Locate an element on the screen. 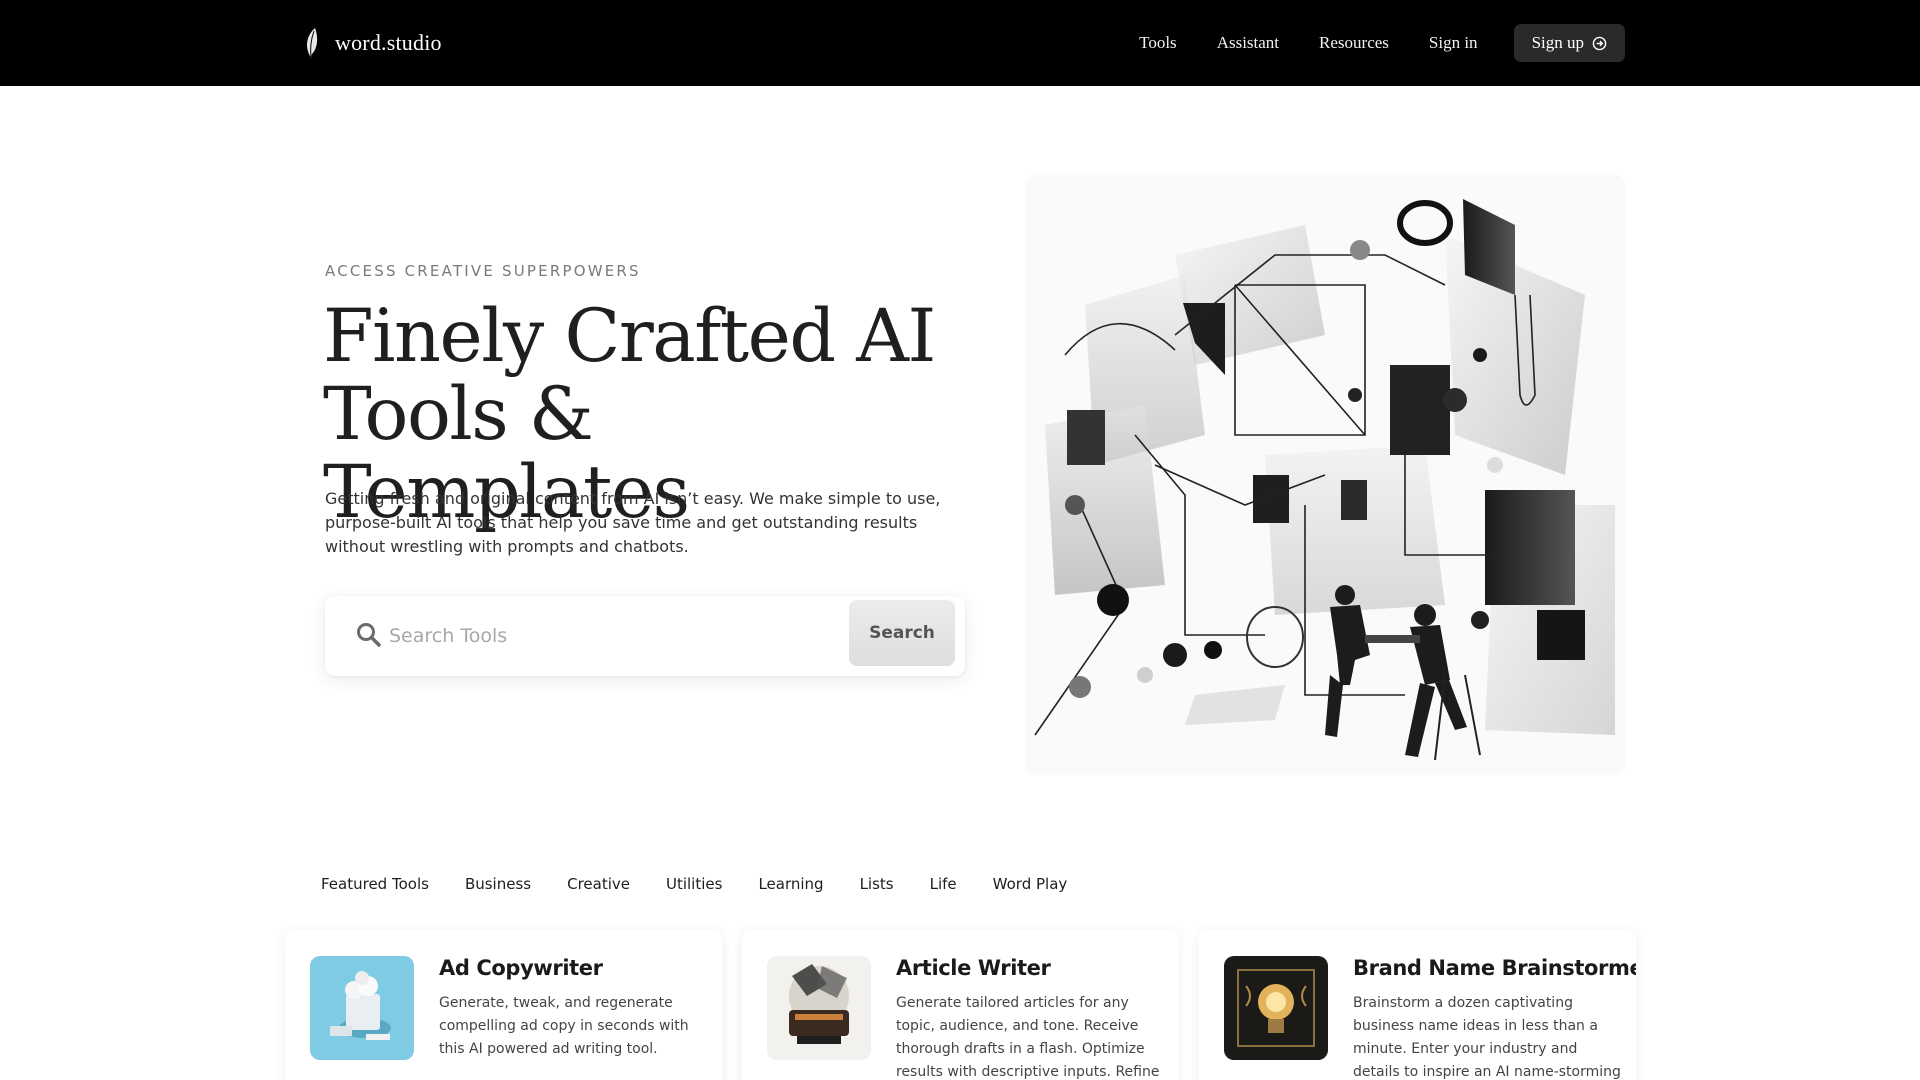  brand: word.studio is located at coordinates (372, 43).